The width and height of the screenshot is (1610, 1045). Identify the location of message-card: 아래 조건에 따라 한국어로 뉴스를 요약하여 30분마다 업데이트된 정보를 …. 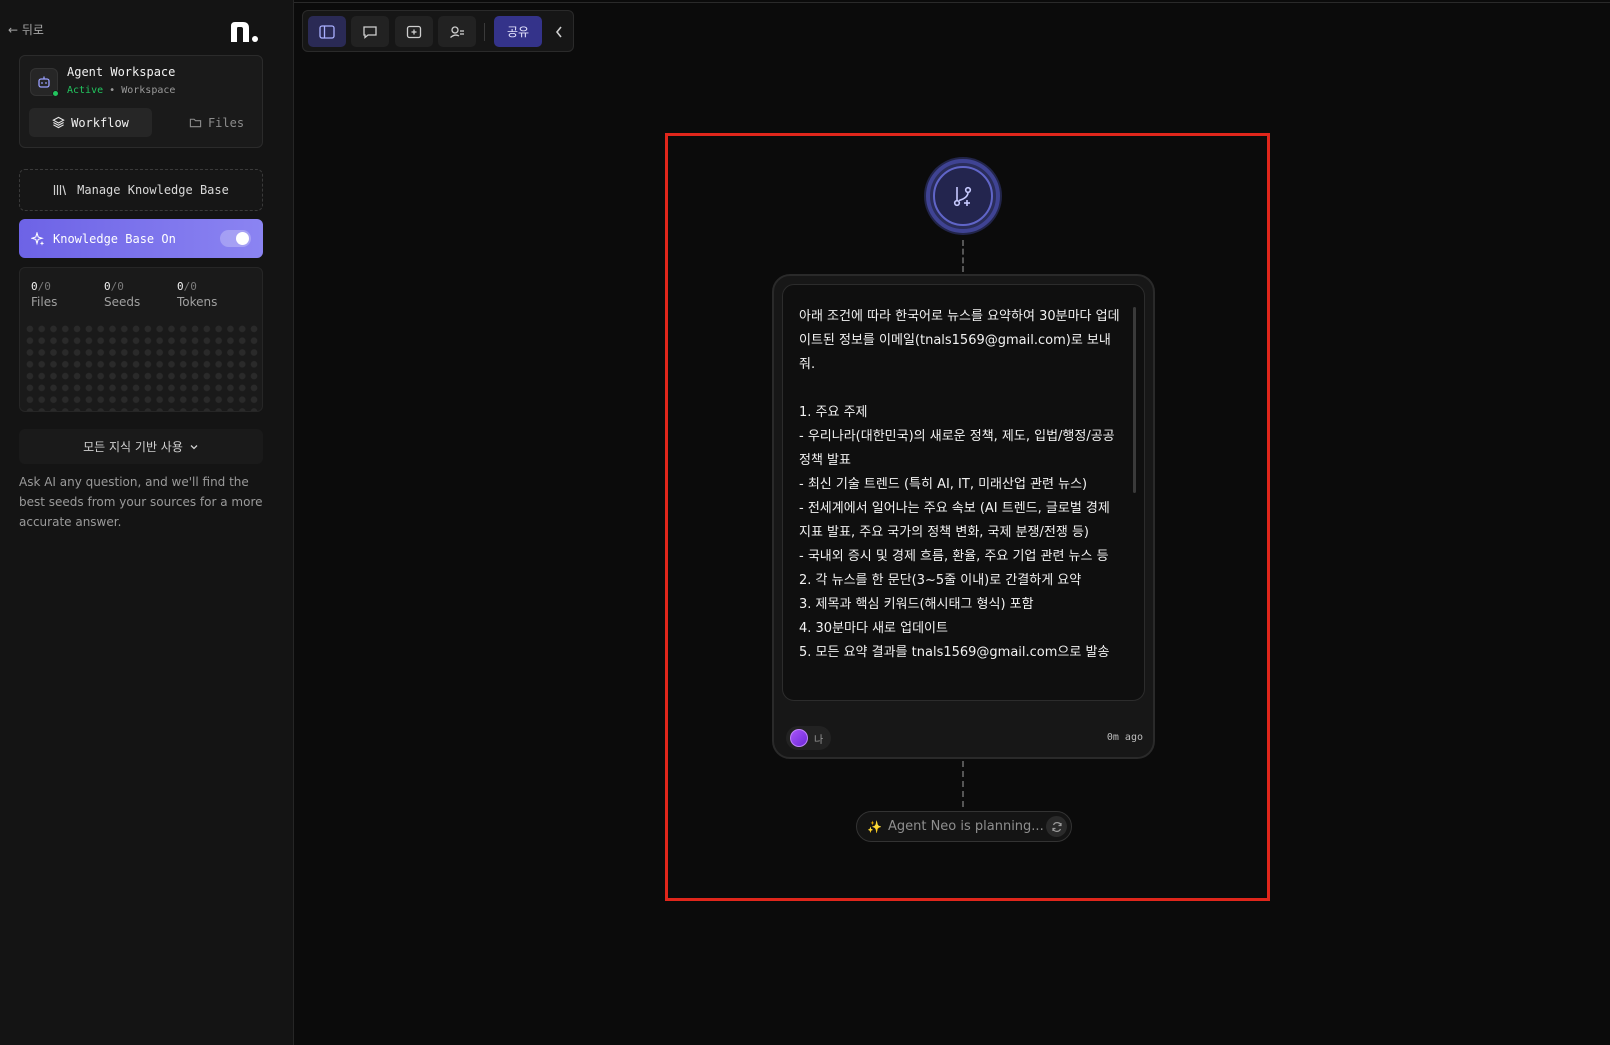
(963, 516).